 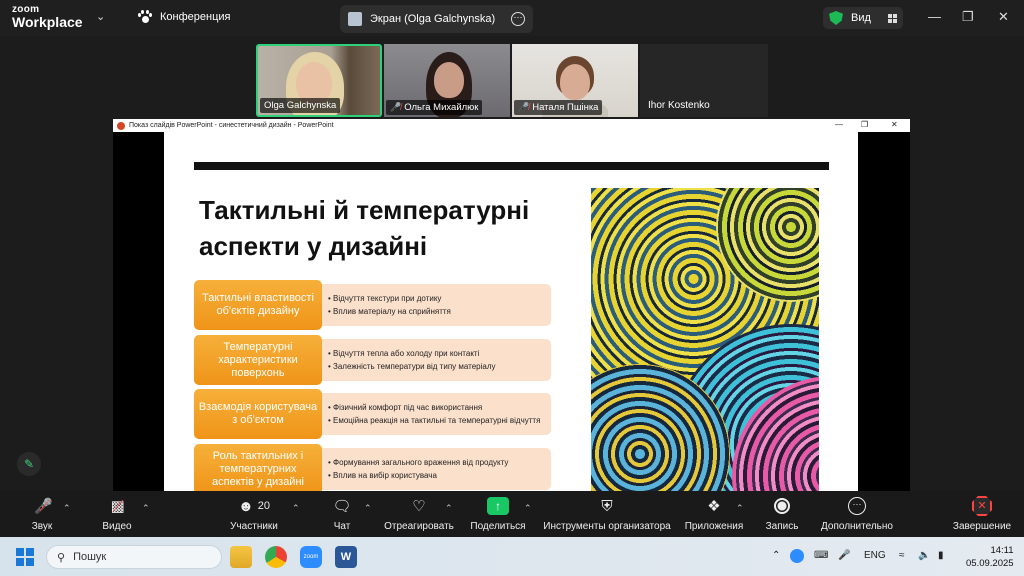 I want to click on end-meeting-button: ✕ Завершение, so click(x=982, y=513).